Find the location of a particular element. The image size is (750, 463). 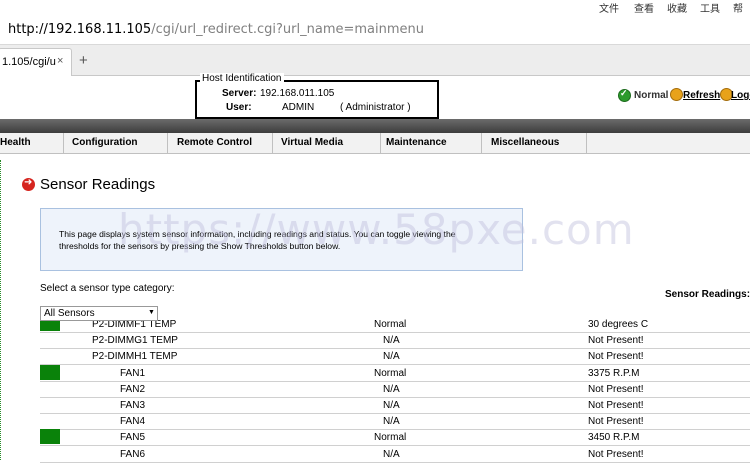

user-role: ( Administrator ) is located at coordinates (375, 107).